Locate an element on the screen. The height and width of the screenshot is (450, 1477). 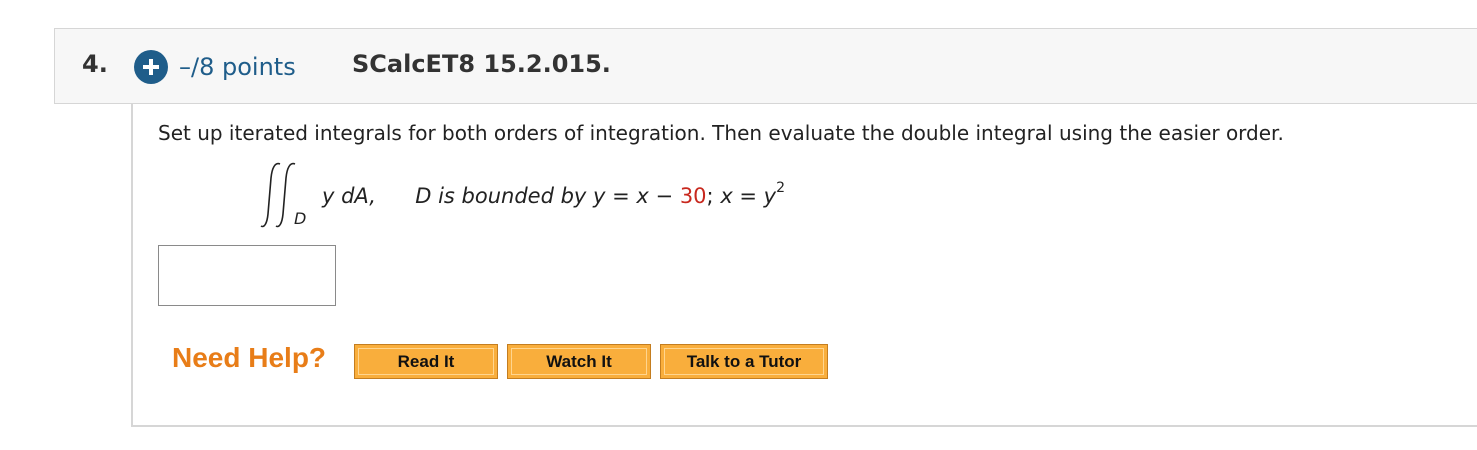
equation-2-lhs: x = y is located at coordinates (748, 196).